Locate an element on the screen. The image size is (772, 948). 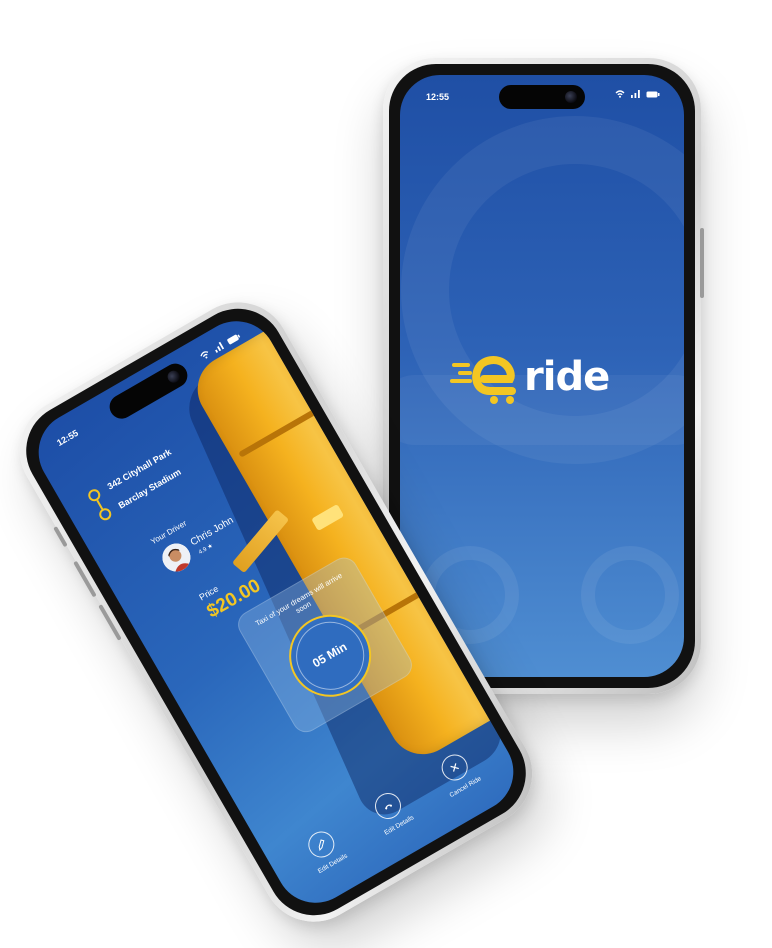
status-icons is located at coordinates (637, 94).